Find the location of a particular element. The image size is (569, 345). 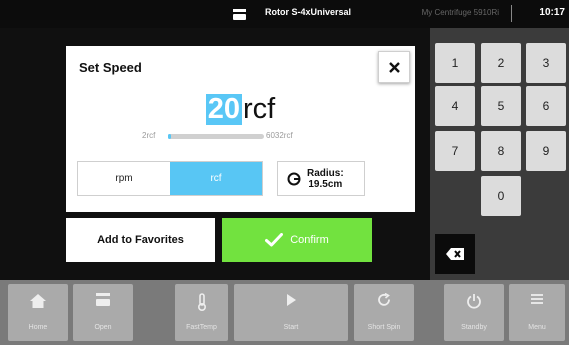

power-icon is located at coordinates (474, 301).